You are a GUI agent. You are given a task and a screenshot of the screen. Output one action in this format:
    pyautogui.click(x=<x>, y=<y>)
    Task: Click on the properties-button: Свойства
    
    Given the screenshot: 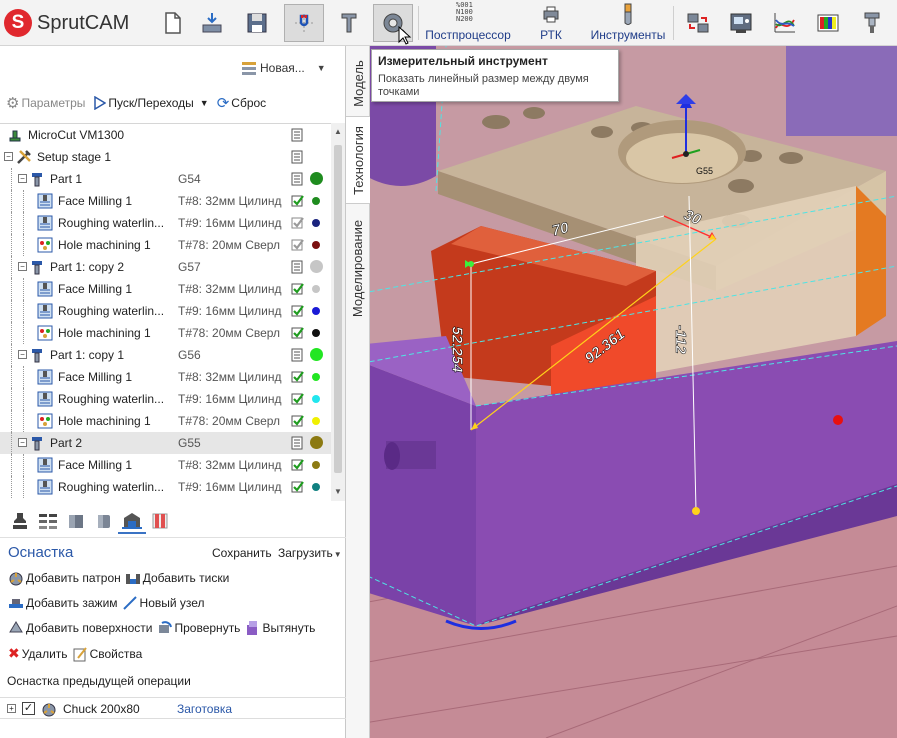 What is the action you would take?
    pyautogui.click(x=107, y=654)
    